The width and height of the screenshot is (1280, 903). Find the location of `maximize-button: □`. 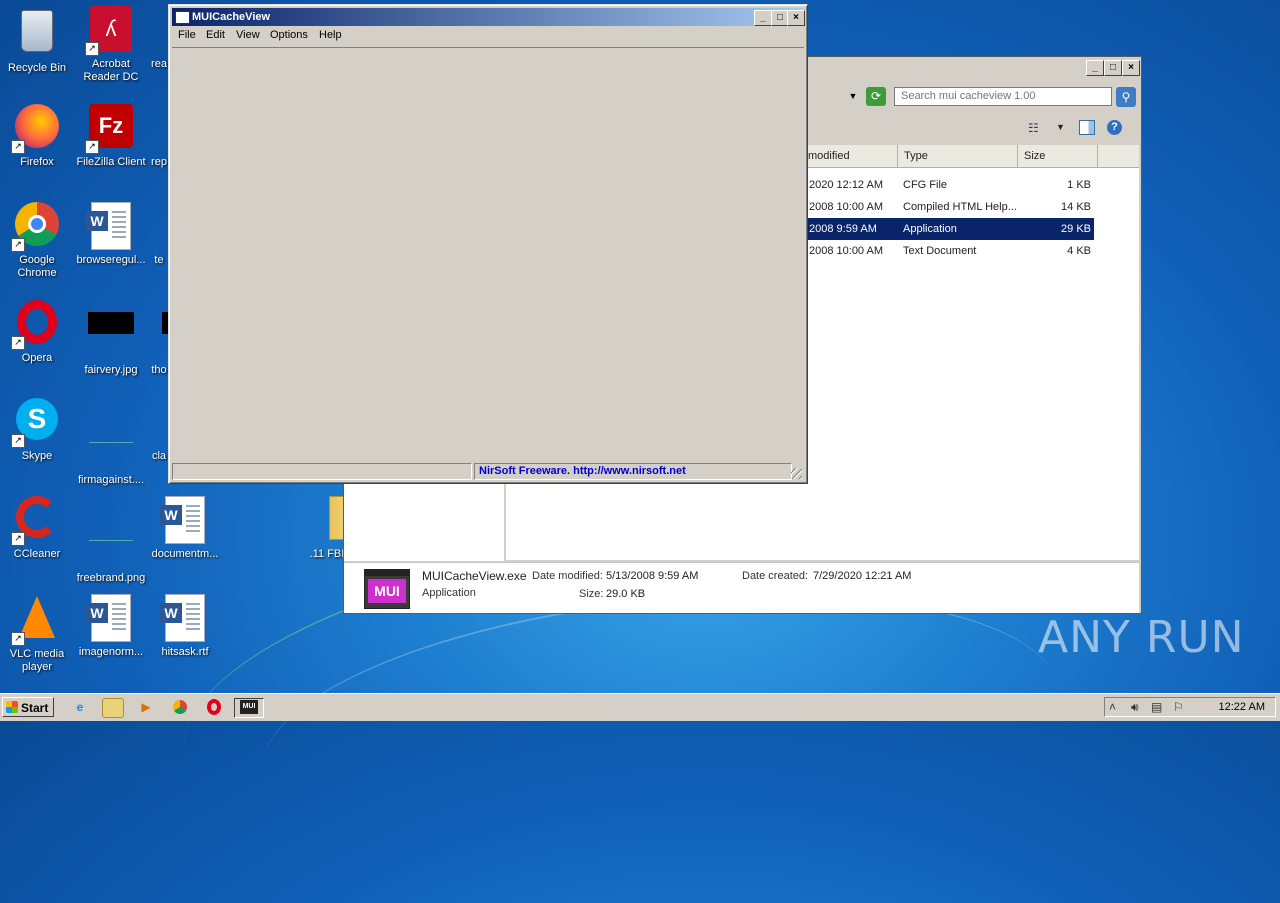

maximize-button: □ is located at coordinates (1113, 68).